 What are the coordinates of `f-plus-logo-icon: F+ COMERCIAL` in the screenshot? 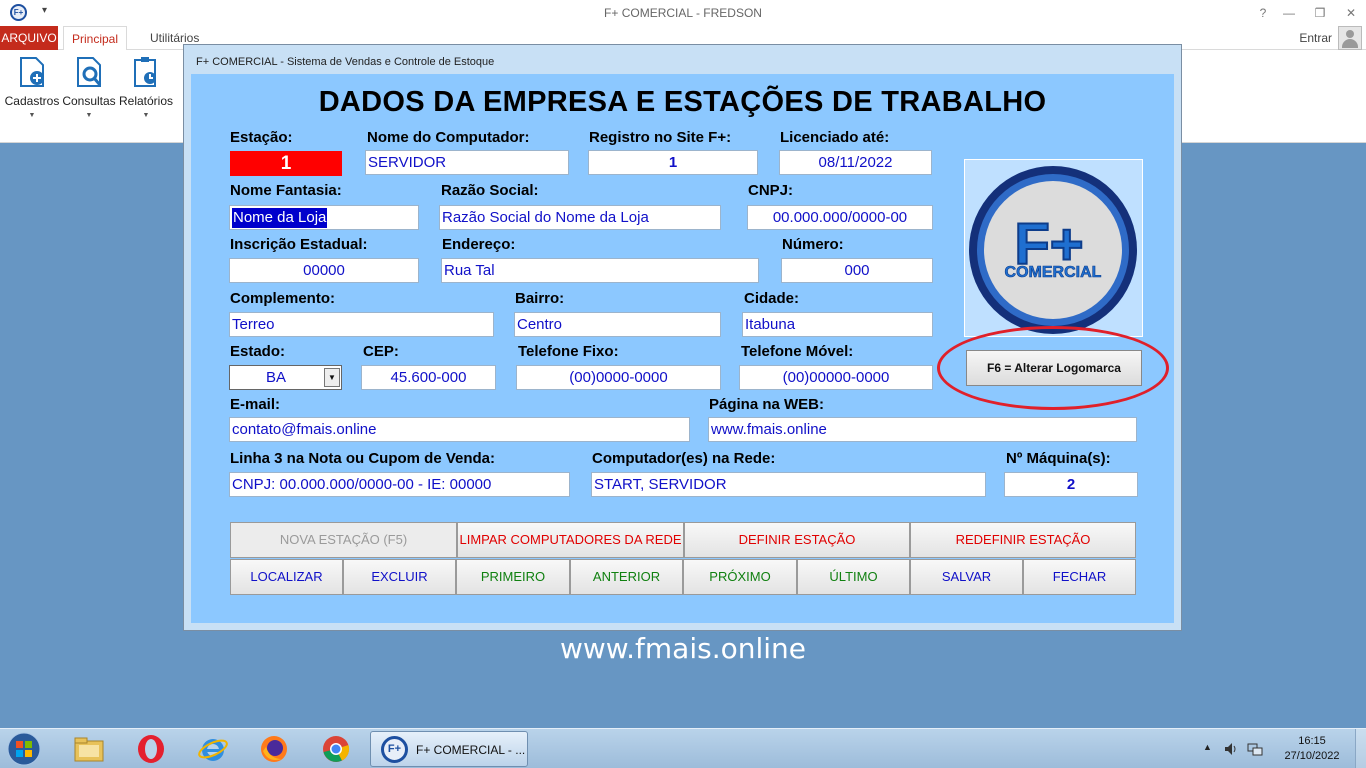 It's located at (1053, 250).